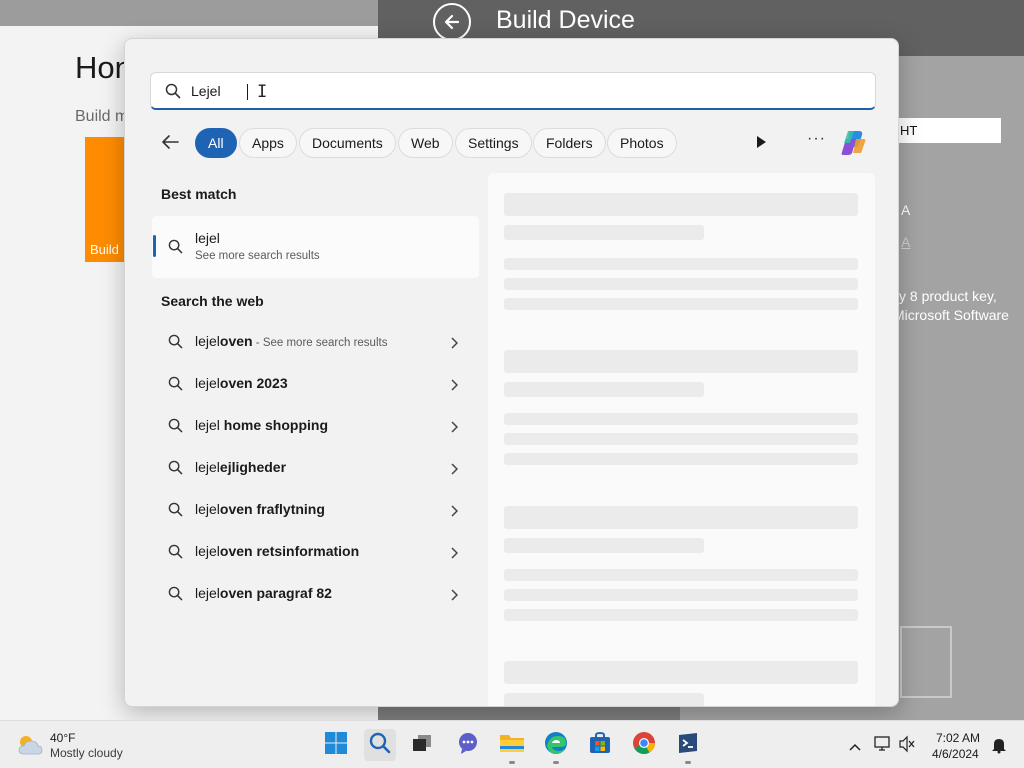  What do you see at coordinates (63, 738) in the screenshot?
I see `weather-temperature: 40°F` at bounding box center [63, 738].